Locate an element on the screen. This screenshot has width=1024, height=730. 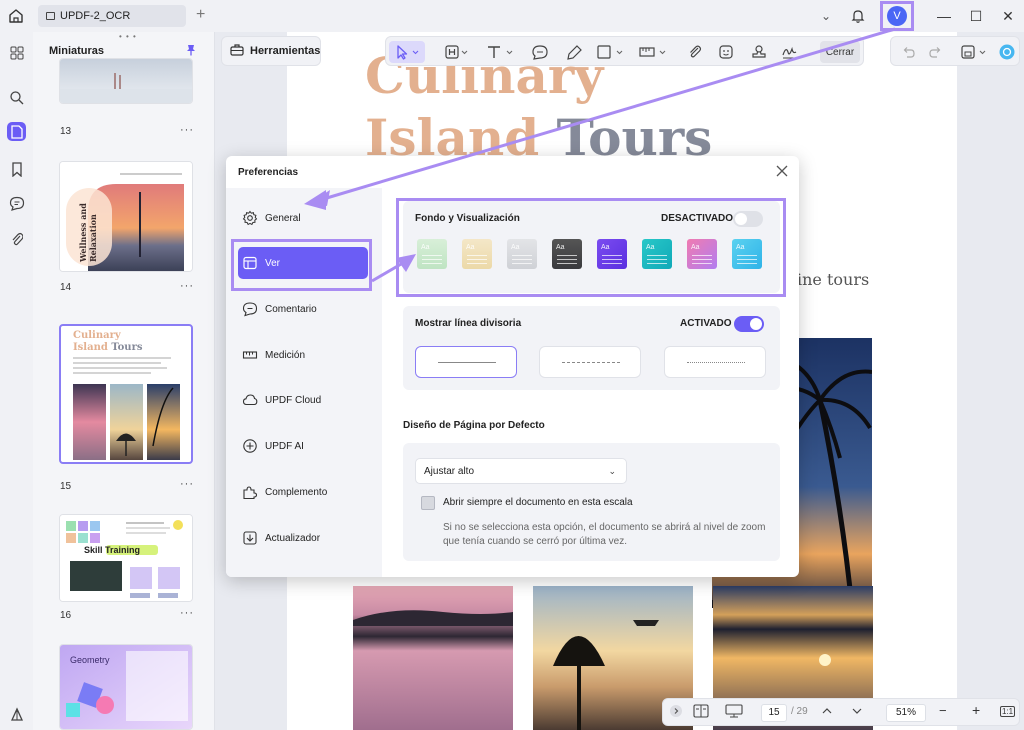
highlighter-tool is located at coordinates (574, 52).